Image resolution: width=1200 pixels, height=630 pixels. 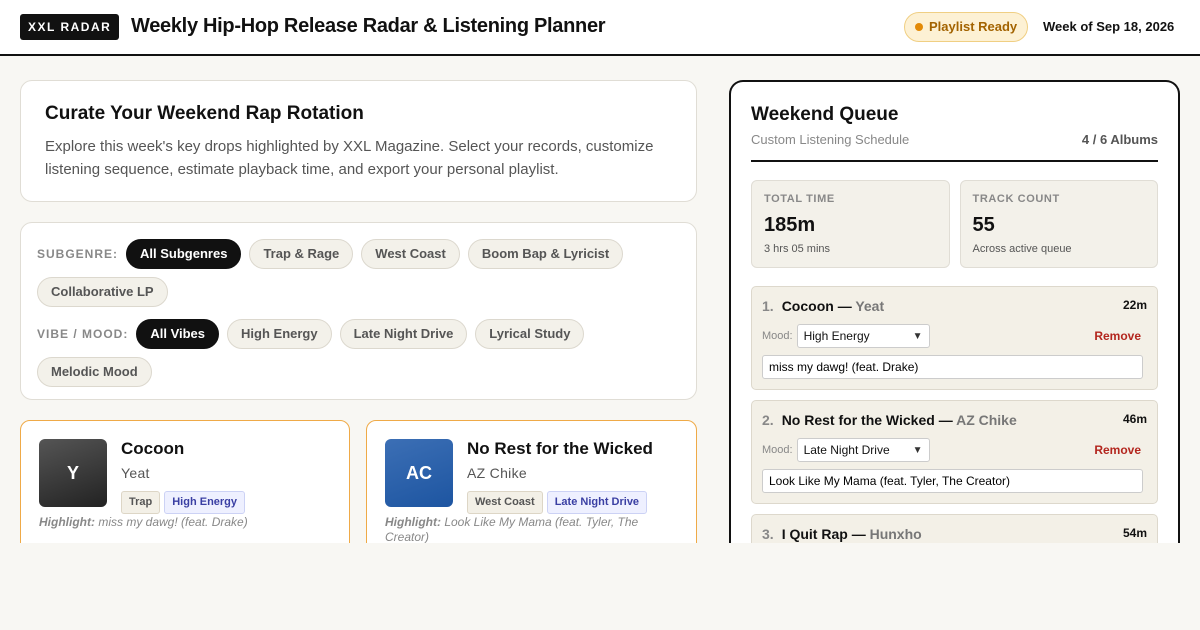 What do you see at coordinates (184, 254) in the screenshot?
I see `chip-all-subgenres: All Subgenres` at bounding box center [184, 254].